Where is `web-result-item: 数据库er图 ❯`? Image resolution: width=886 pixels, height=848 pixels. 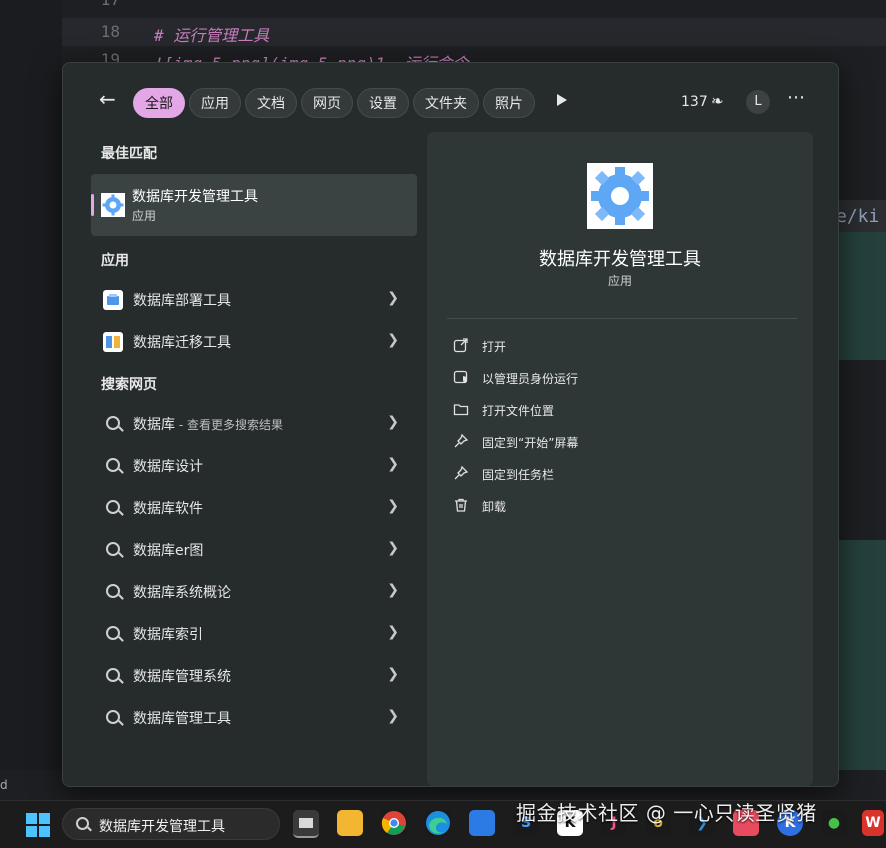
web-result-item: 数据库er图 ❯ is located at coordinates (254, 549).